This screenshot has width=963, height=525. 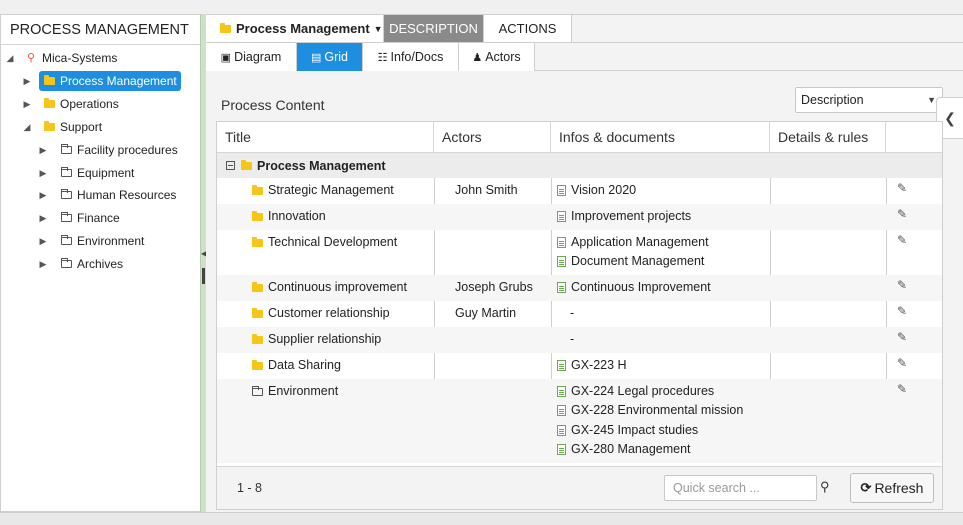 What do you see at coordinates (382, 57) in the screenshot?
I see `document-icon: ☷` at bounding box center [382, 57].